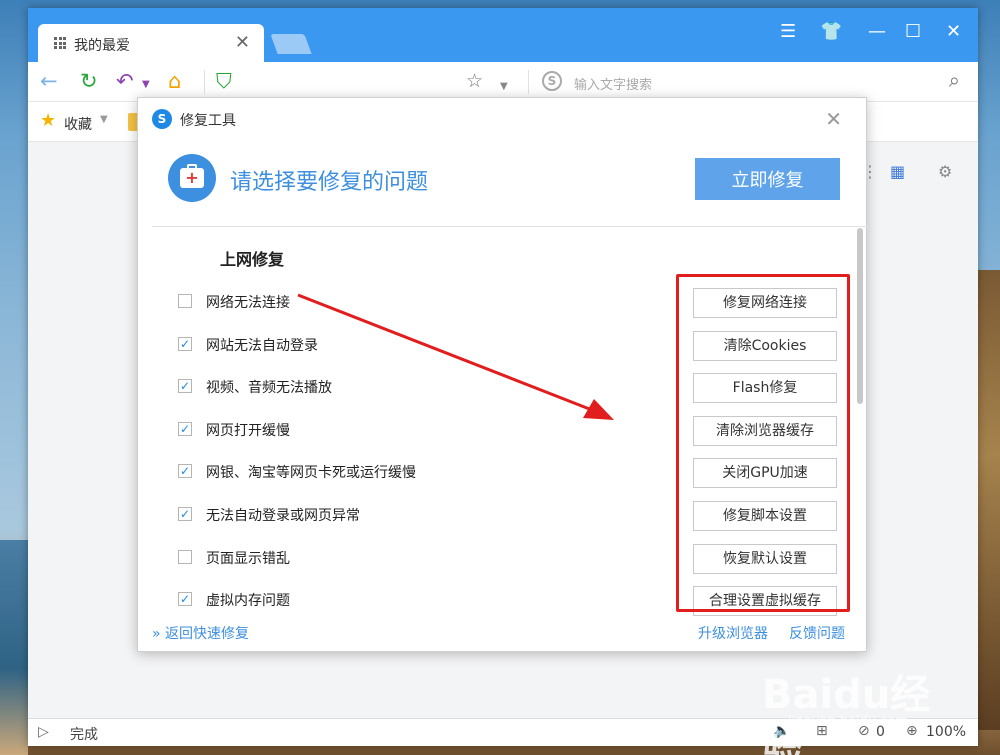  What do you see at coordinates (455, 356) in the screenshot?
I see `annotation-arrow` at bounding box center [455, 356].